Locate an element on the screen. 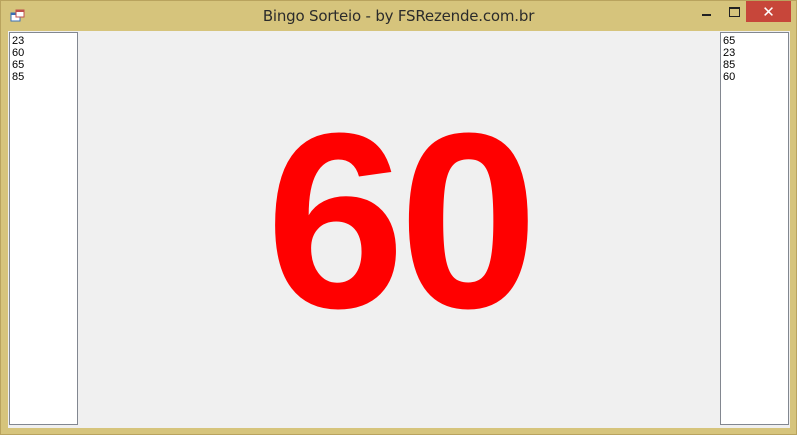 The width and height of the screenshot is (797, 435). drawn-numbers-list-right: 65 23 85 60 is located at coordinates (754, 228).